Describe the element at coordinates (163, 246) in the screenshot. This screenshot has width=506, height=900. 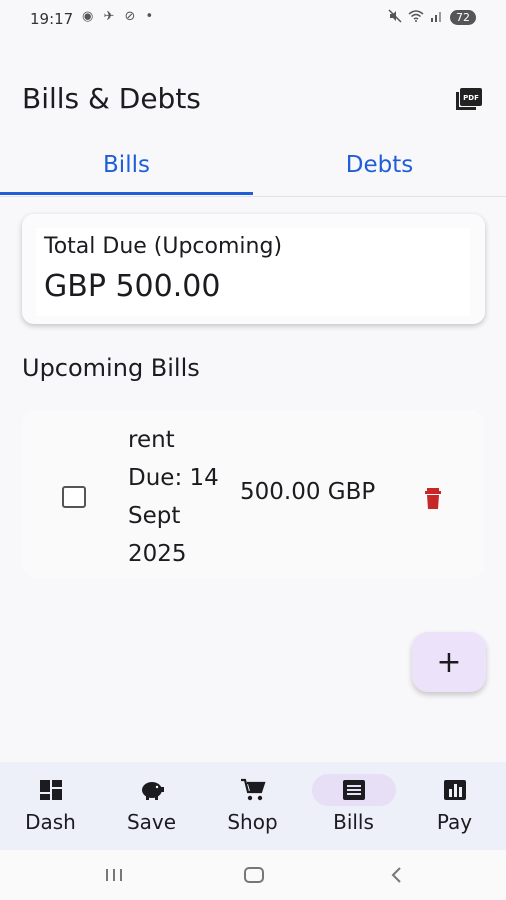
I see `total-due-label: Total Due (Upcoming)` at that location.